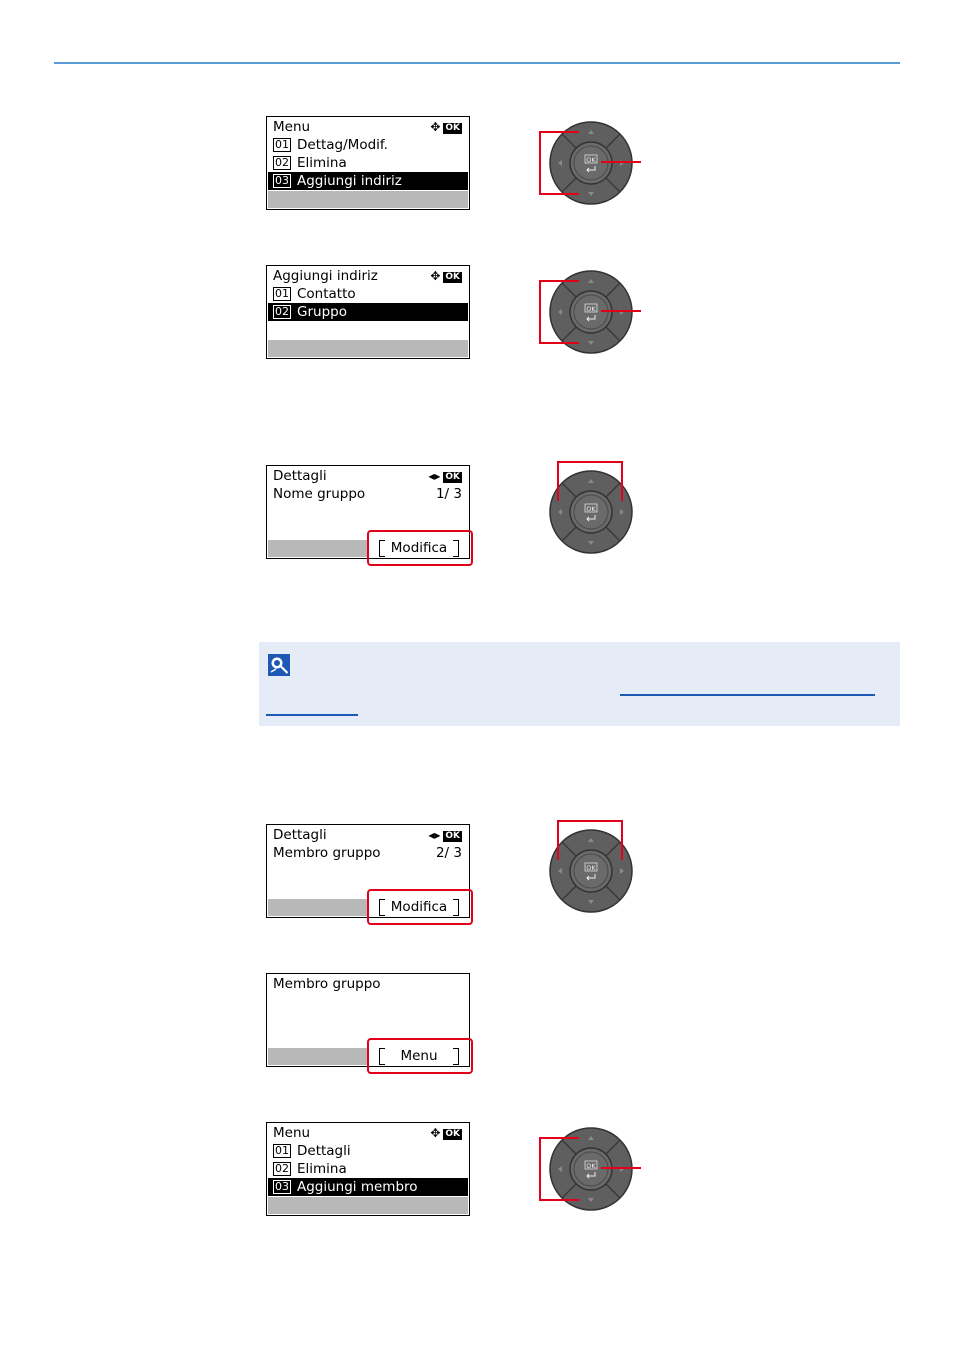 The width and height of the screenshot is (954, 1350). Describe the element at coordinates (368, 181) in the screenshot. I see `list-item-selected: 03 Aggiungi indiriz` at that location.